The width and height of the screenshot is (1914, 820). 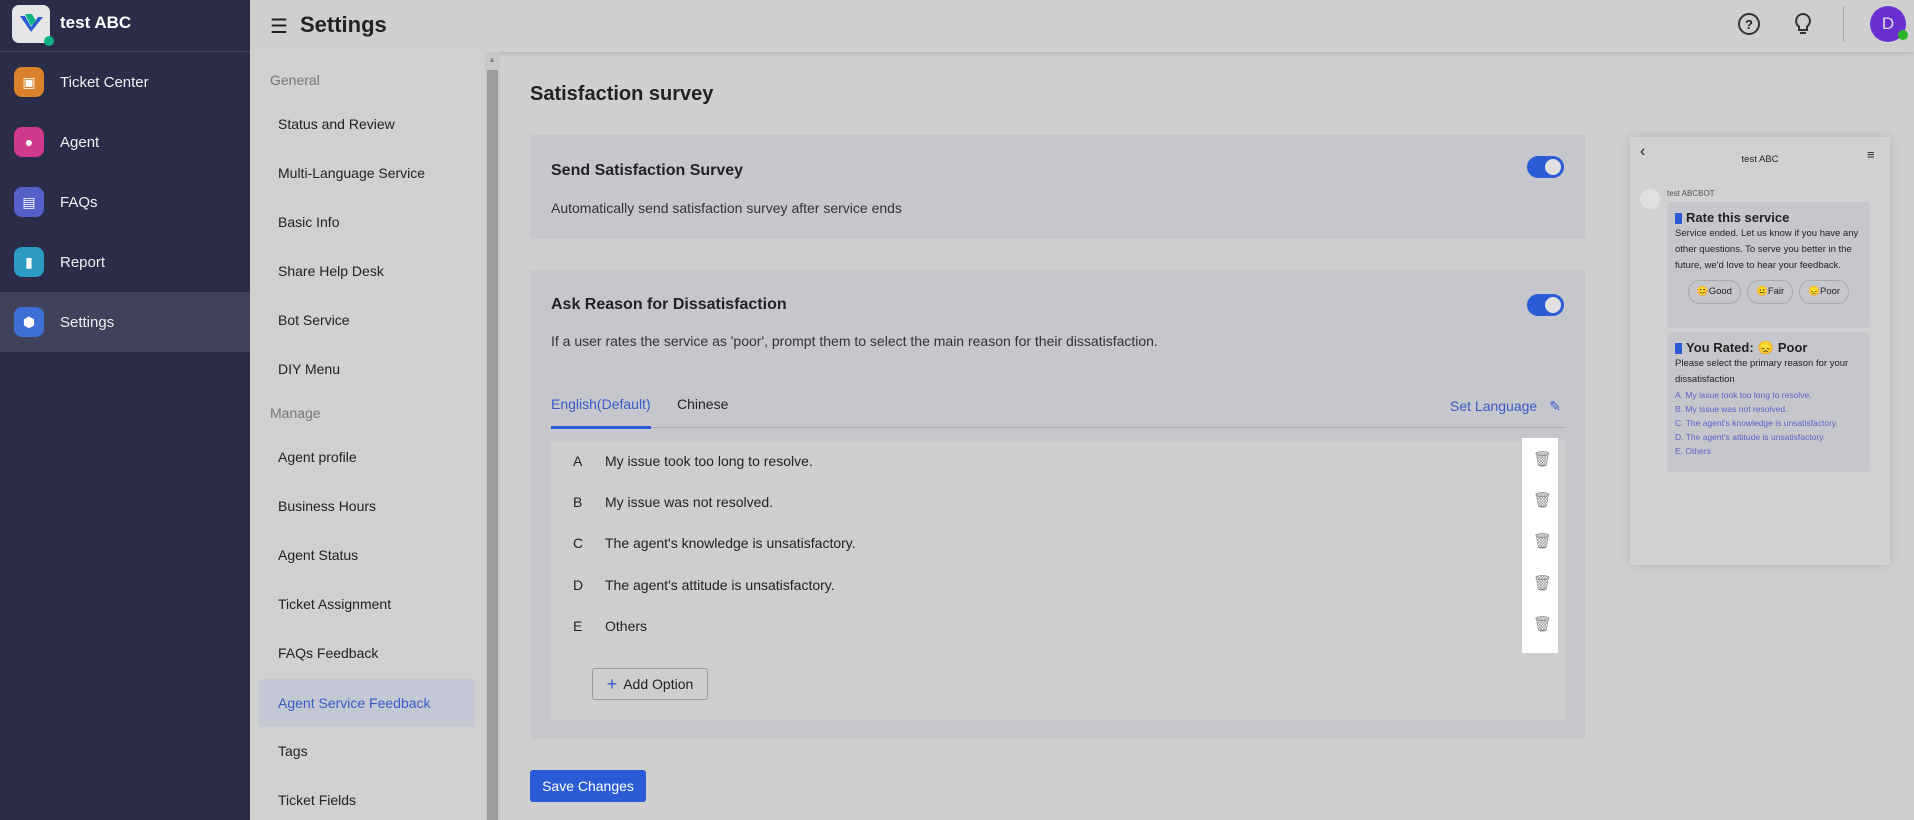 What do you see at coordinates (492, 436) in the screenshot?
I see `subnav-scrollbar: ▲` at bounding box center [492, 436].